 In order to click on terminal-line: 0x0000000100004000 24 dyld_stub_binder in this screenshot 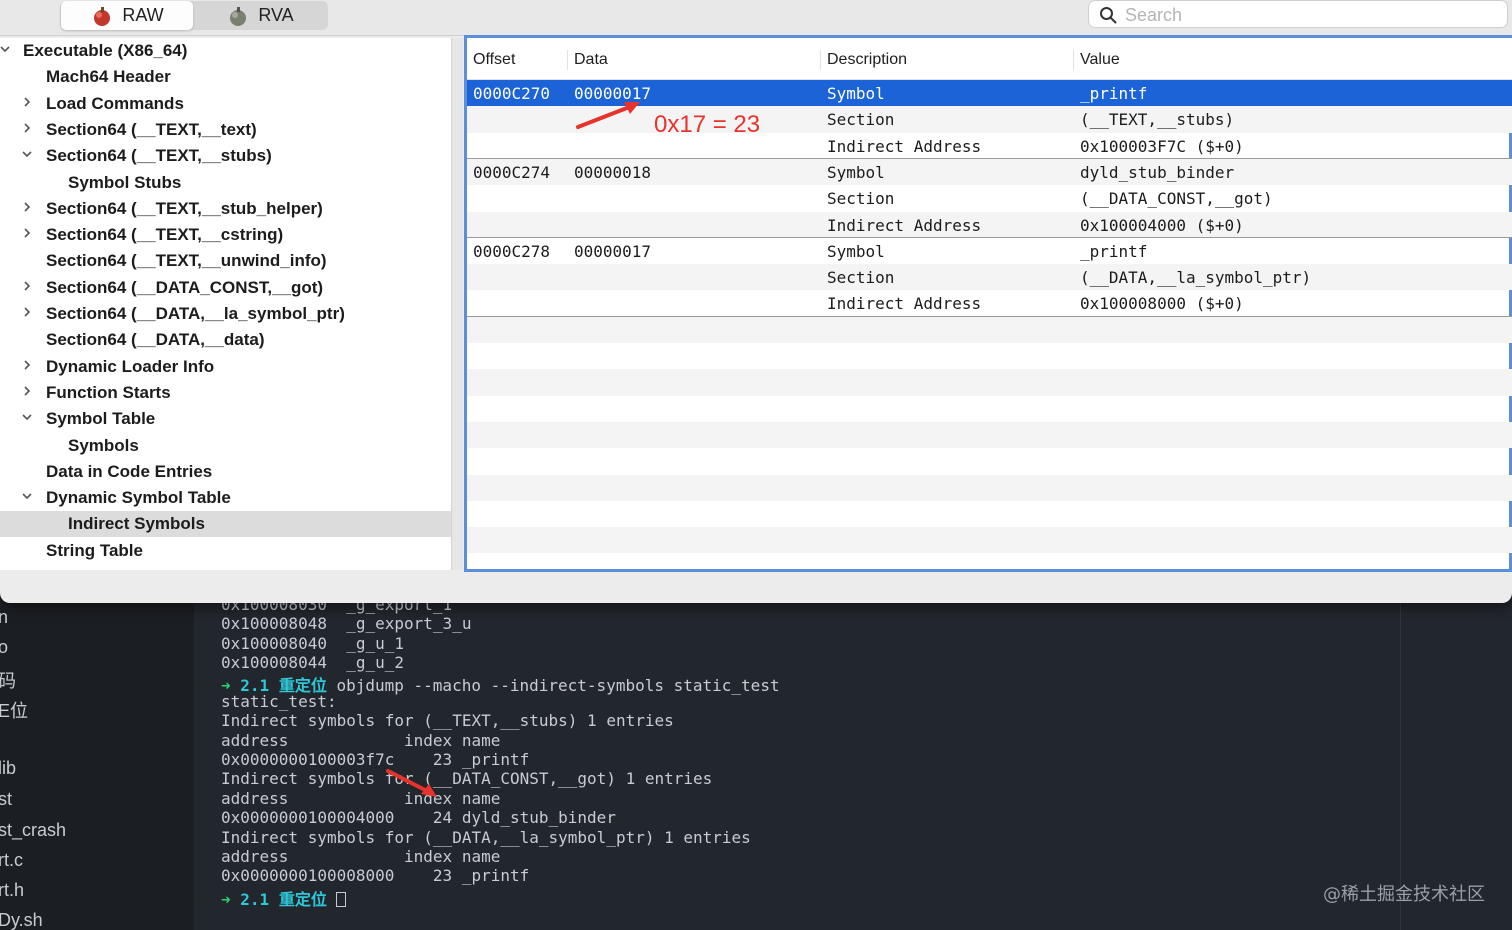, I will do `click(418, 818)`.